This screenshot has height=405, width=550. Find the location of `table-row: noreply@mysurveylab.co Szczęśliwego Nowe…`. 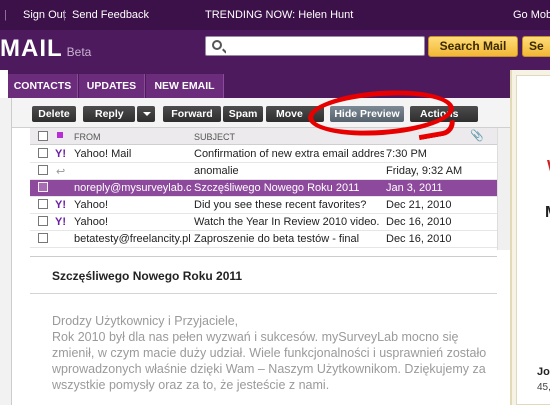

table-row: noreply@mysurveylab.co Szczęśliwego Nowe… is located at coordinates (263, 188).